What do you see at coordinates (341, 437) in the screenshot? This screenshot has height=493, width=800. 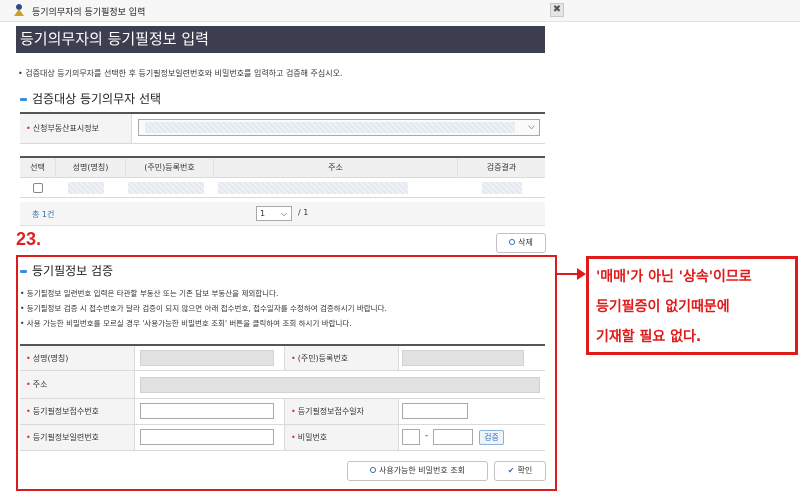 I see `password-label: • 비밀번호` at bounding box center [341, 437].